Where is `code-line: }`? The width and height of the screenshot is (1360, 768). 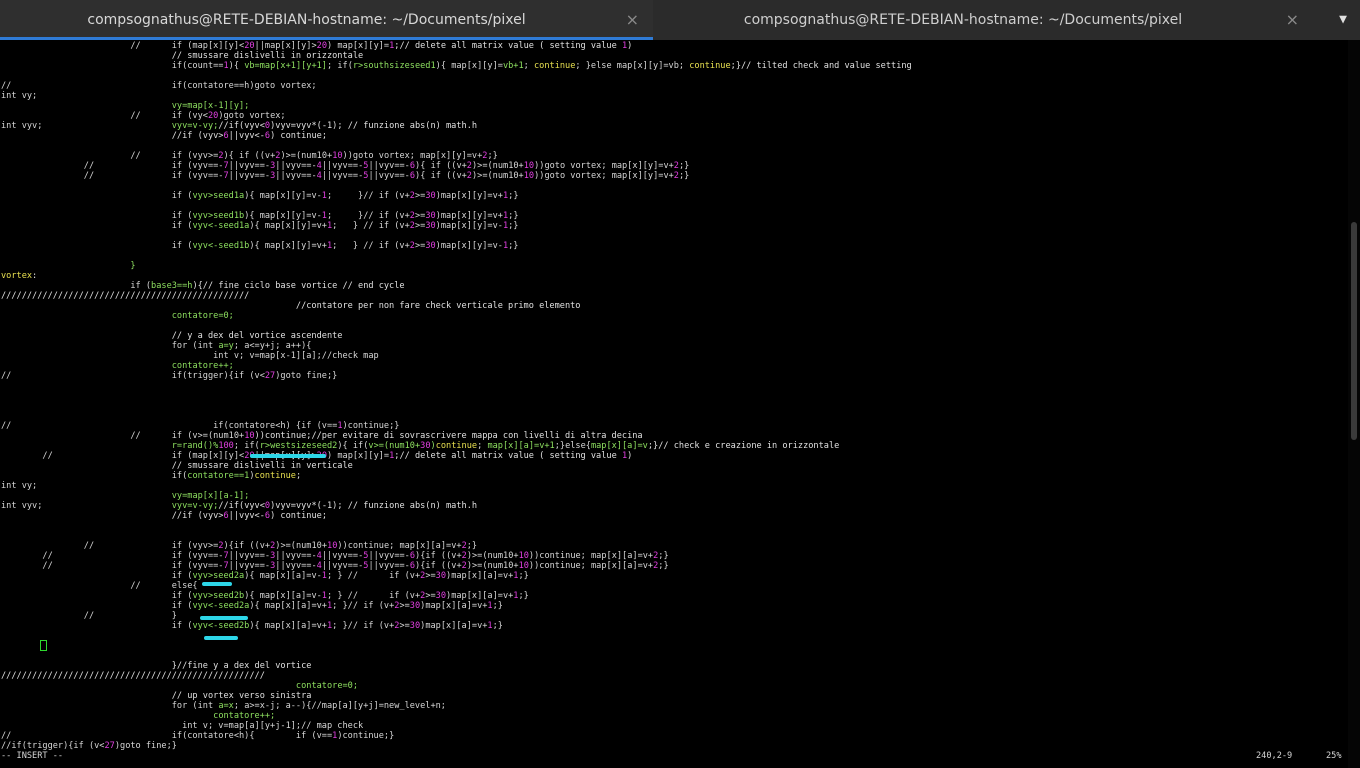 code-line: } is located at coordinates (456, 266).